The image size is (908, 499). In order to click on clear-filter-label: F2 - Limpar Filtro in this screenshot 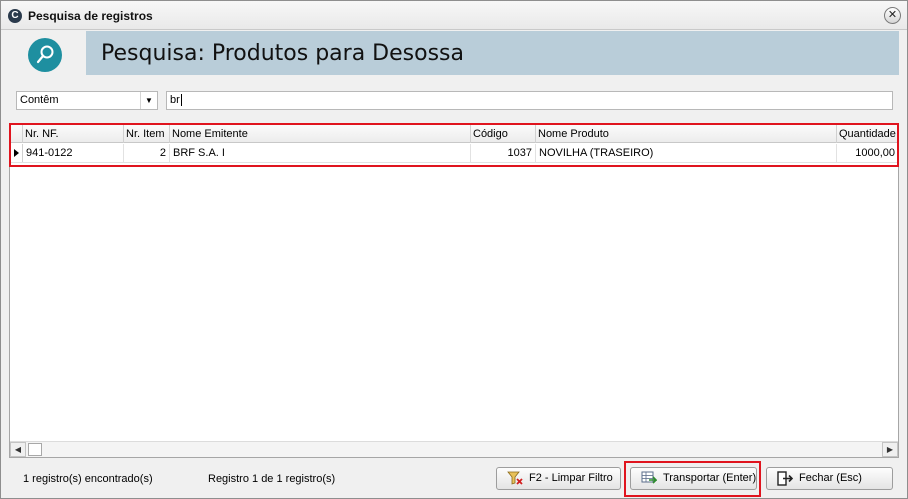, I will do `click(571, 478)`.